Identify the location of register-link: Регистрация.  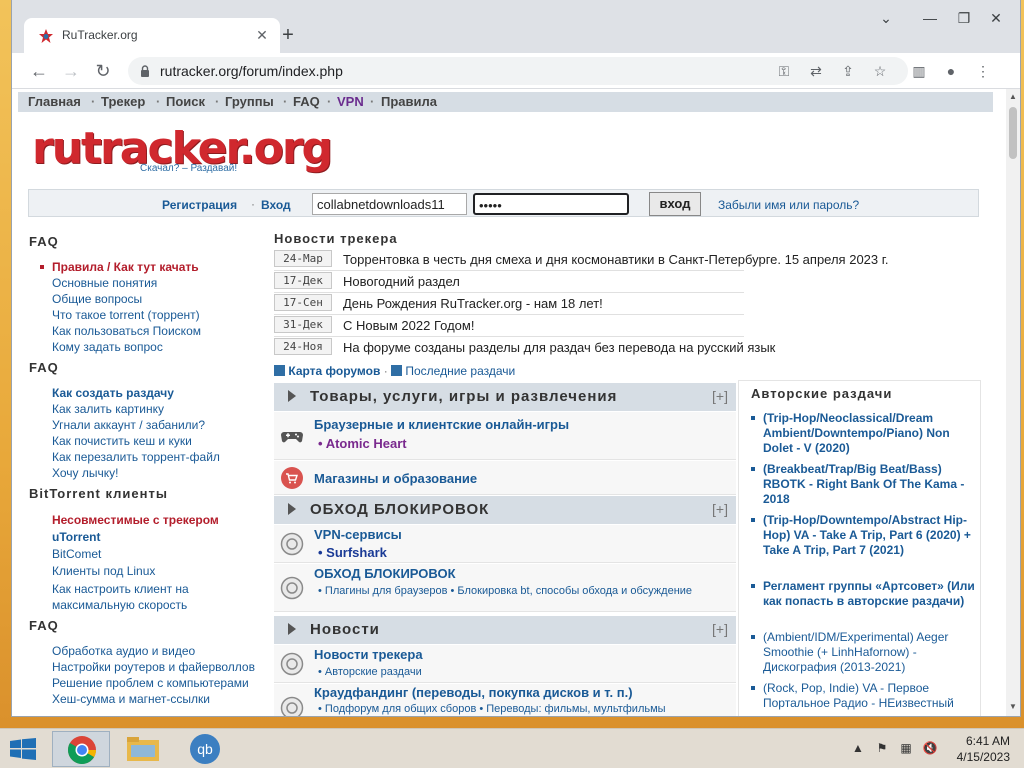
(199, 205).